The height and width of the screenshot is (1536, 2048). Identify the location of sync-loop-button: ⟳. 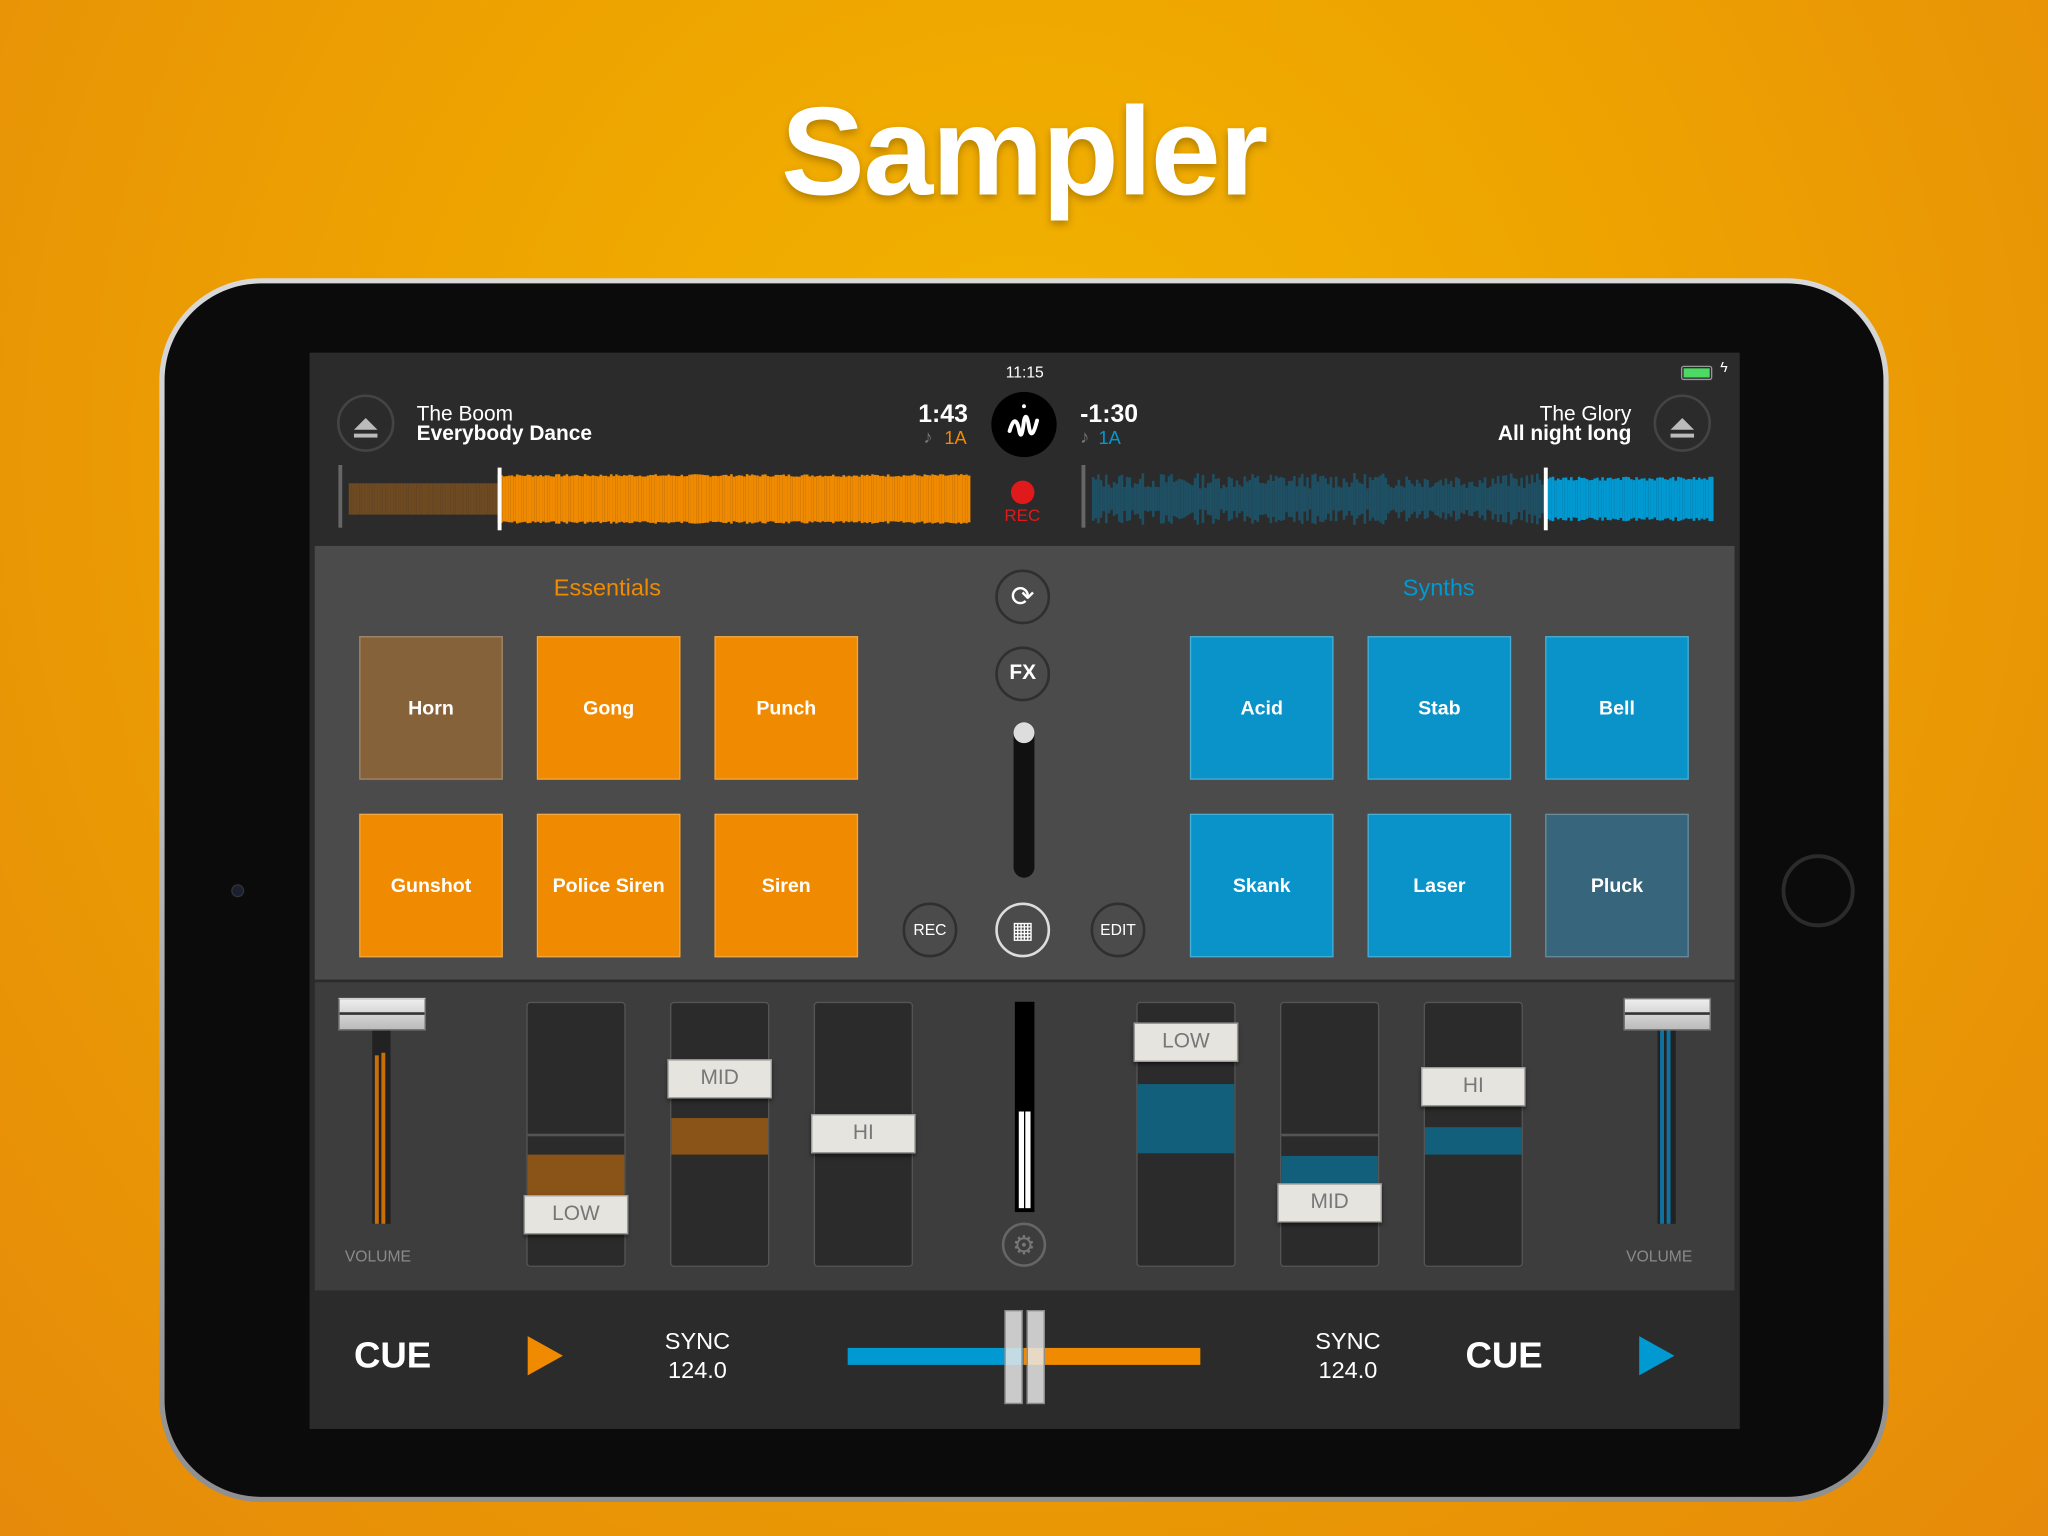
(1023, 597).